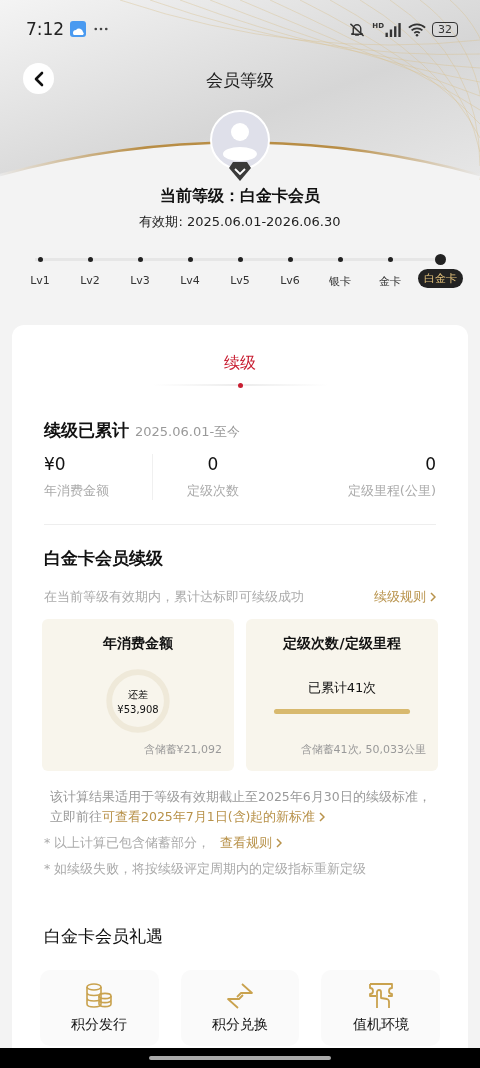 This screenshot has height=1068, width=480. What do you see at coordinates (86, 430) in the screenshot?
I see `section-title: 续级已累计` at bounding box center [86, 430].